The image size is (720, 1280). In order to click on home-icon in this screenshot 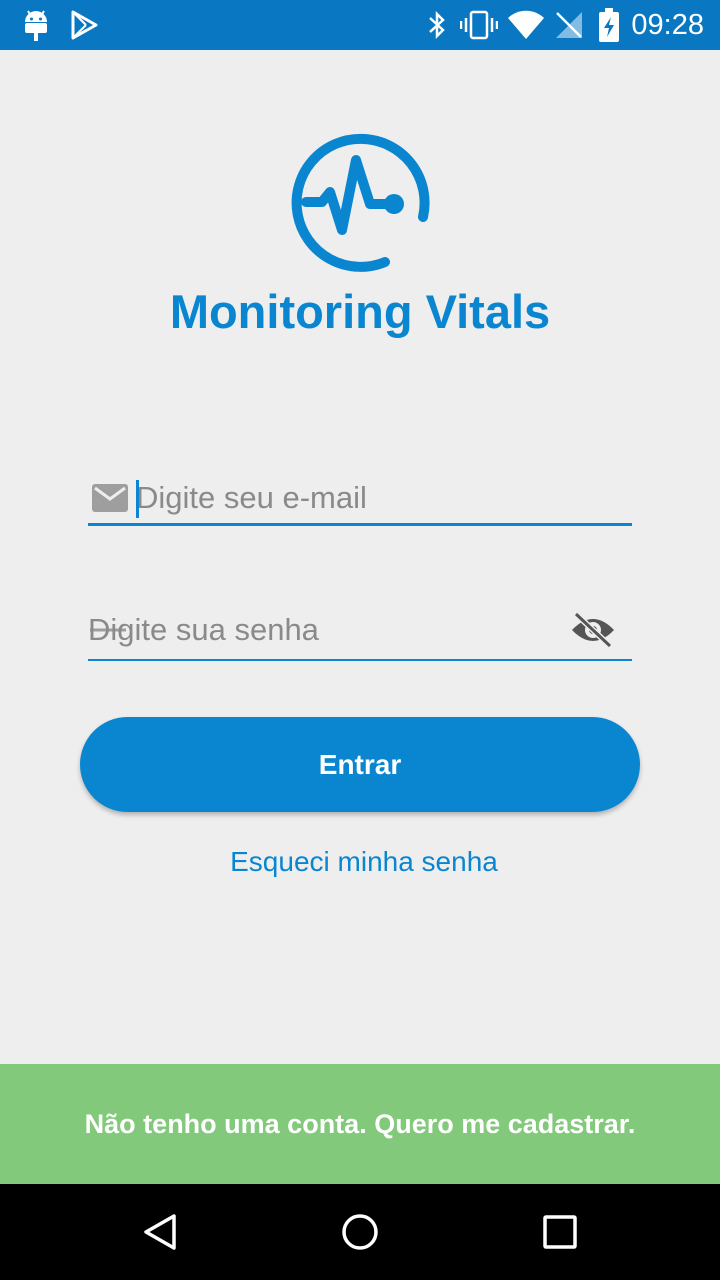, I will do `click(360, 1232)`.